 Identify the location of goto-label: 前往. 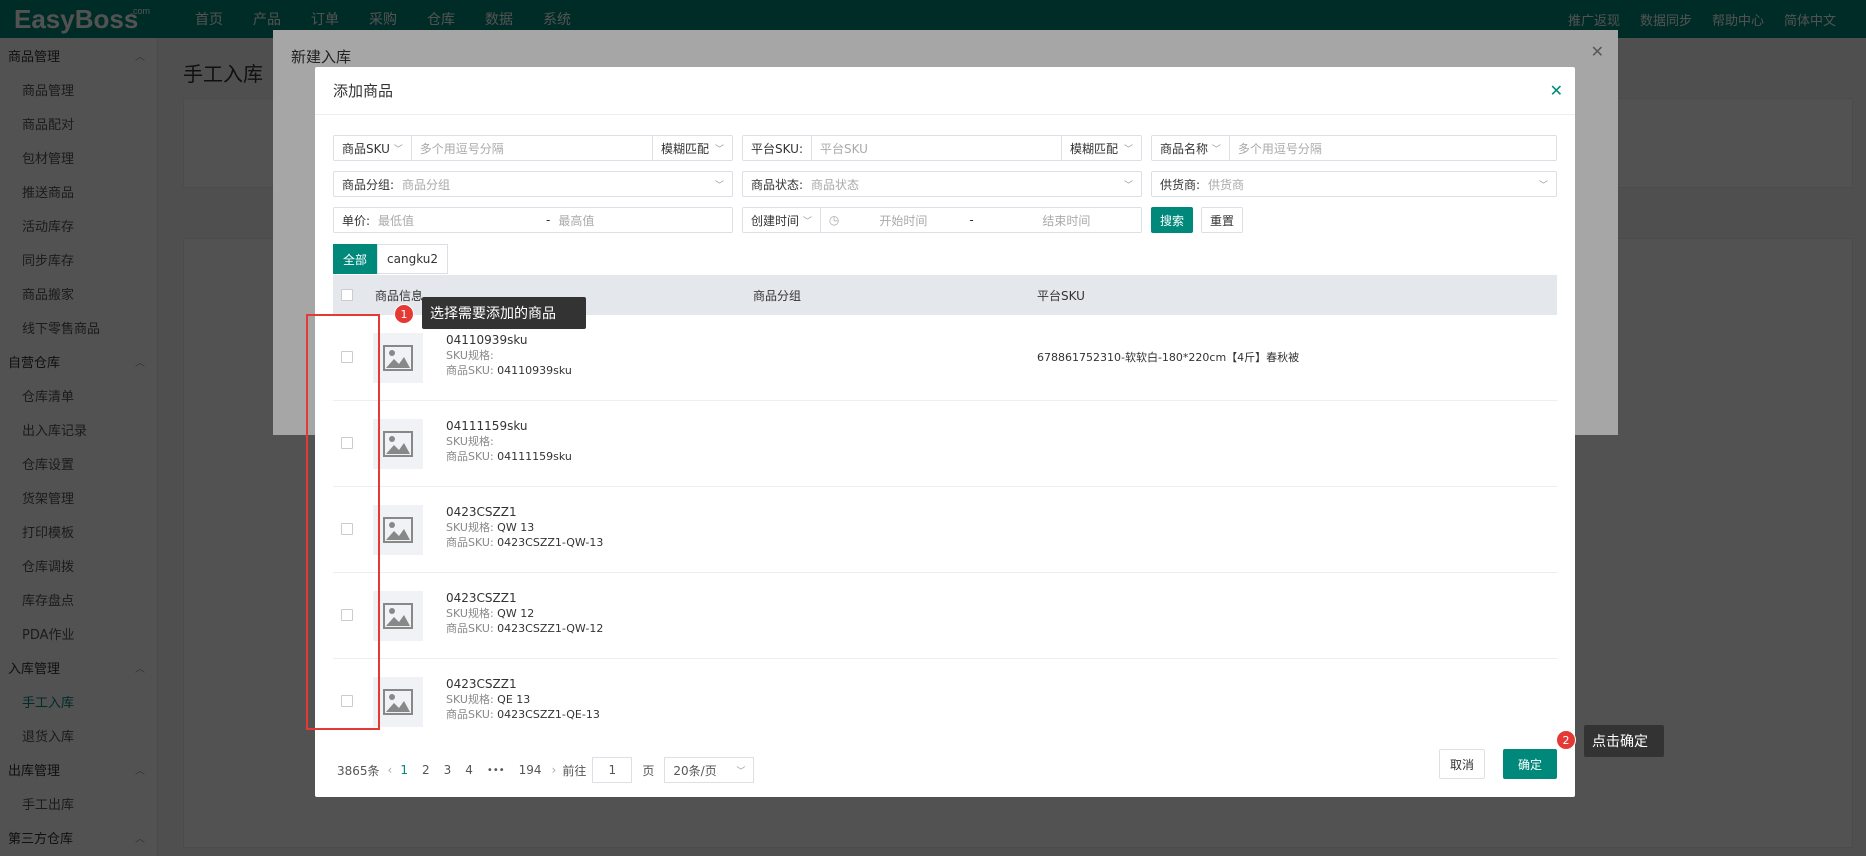
(574, 770).